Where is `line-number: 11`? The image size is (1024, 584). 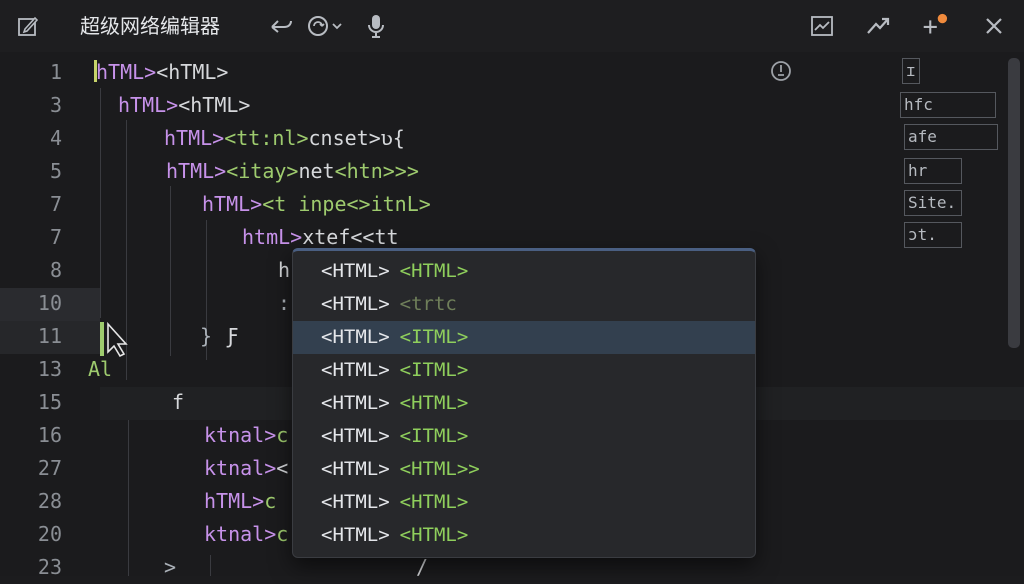
line-number: 11 is located at coordinates (49, 336).